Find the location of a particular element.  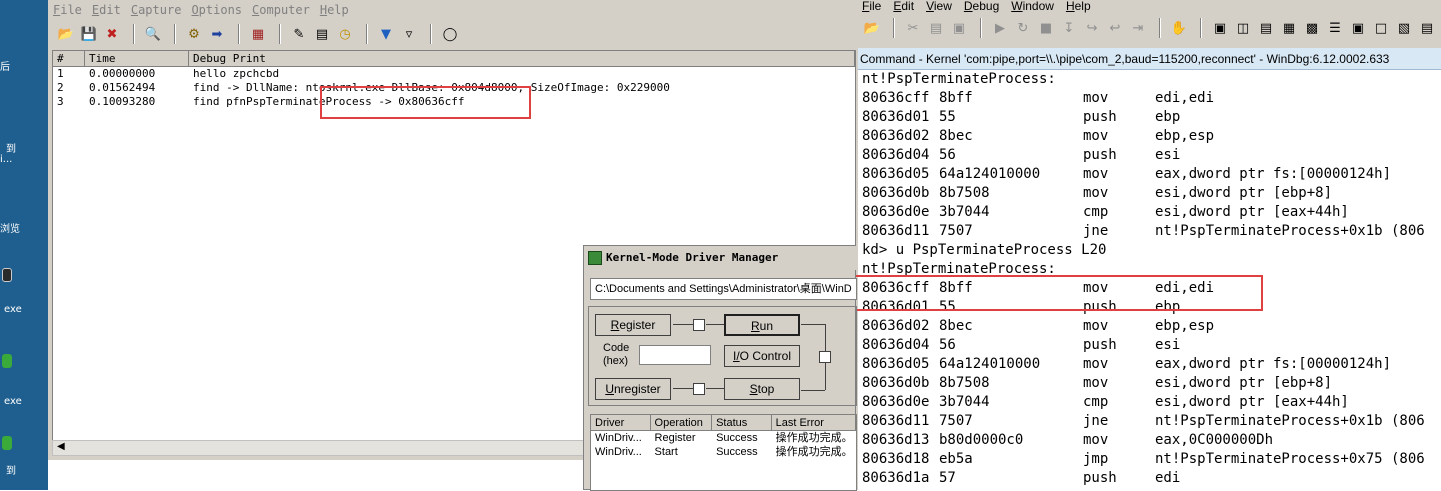

run-button: Run is located at coordinates (762, 325).